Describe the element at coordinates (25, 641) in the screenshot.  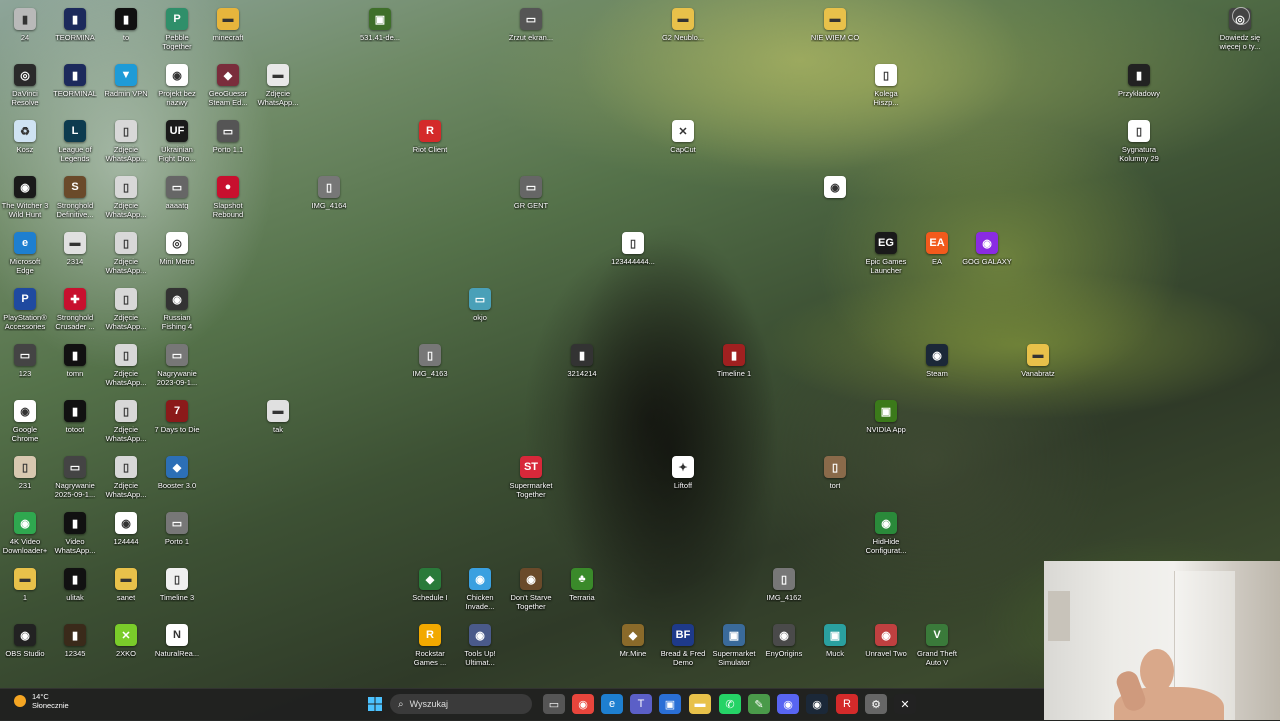
I see `desktop-icon: ◉ OBS Studio` at that location.